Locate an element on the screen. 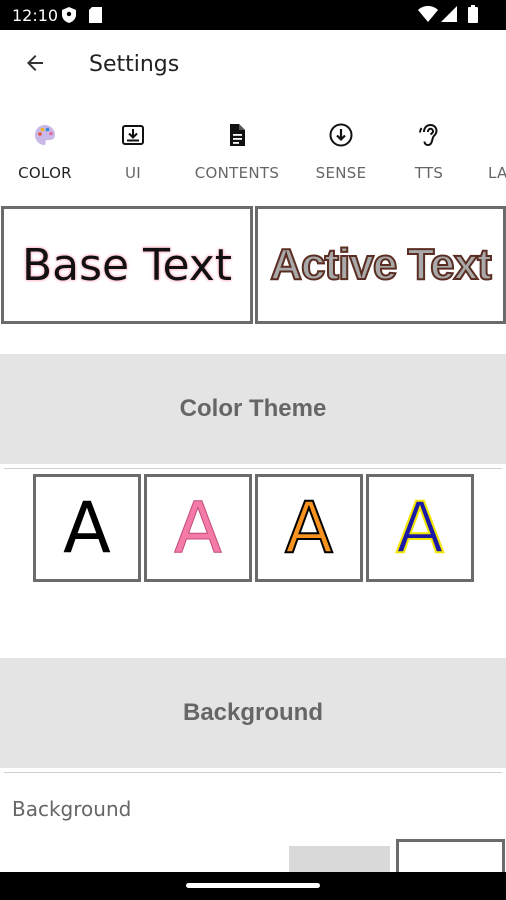  background-header: Background is located at coordinates (253, 713).